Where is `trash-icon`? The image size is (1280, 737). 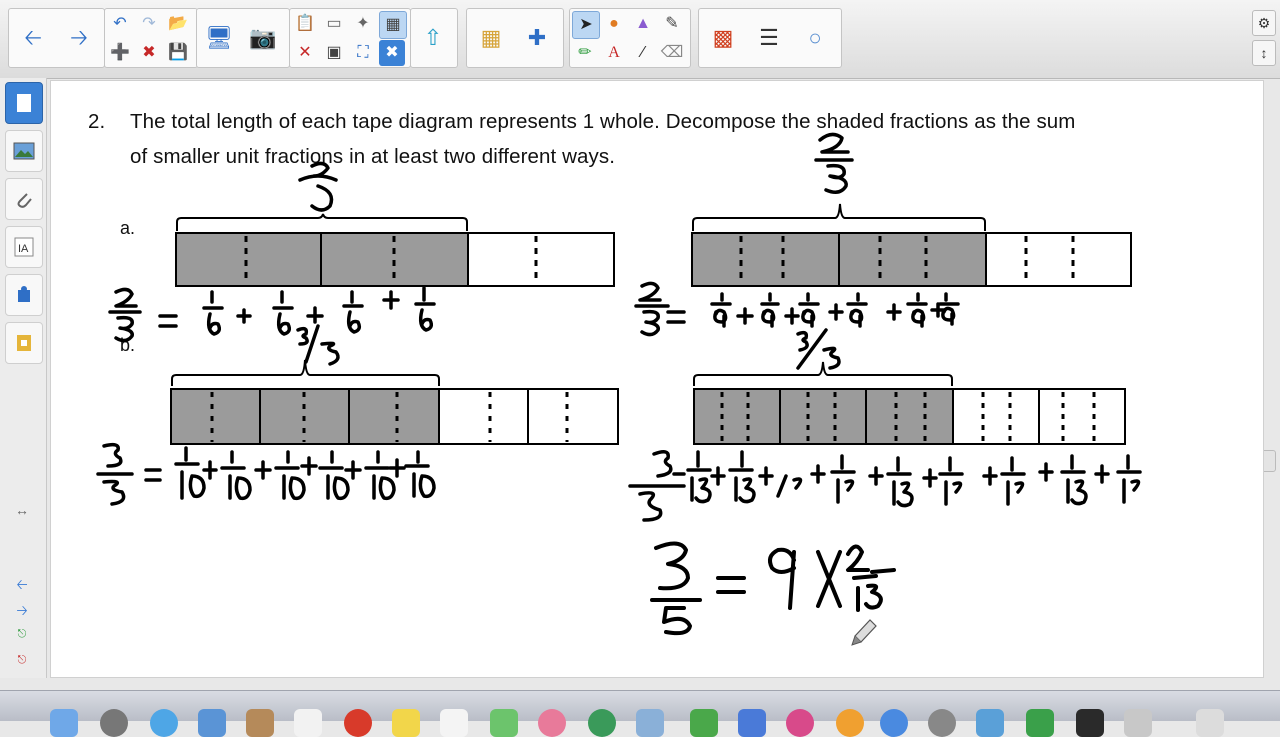
trash-icon is located at coordinates (1210, 723).